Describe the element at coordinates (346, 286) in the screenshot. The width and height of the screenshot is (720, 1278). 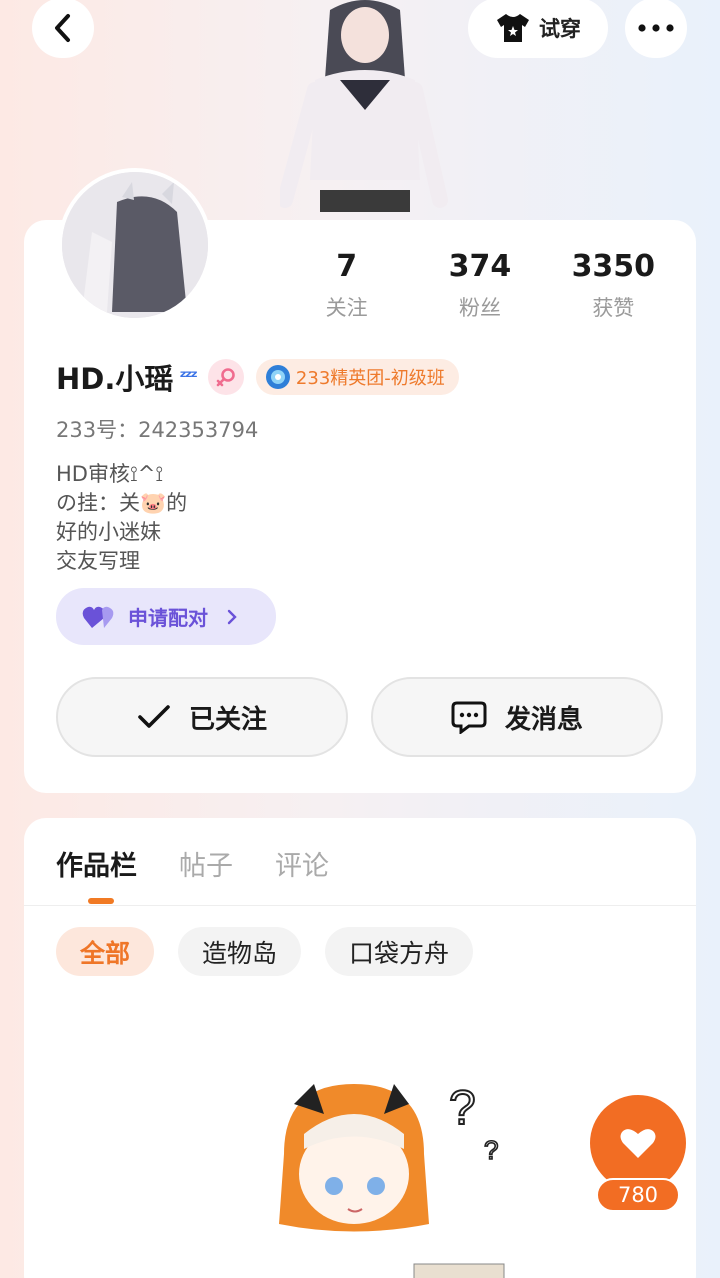
I see `stat-following: 7 关注` at that location.